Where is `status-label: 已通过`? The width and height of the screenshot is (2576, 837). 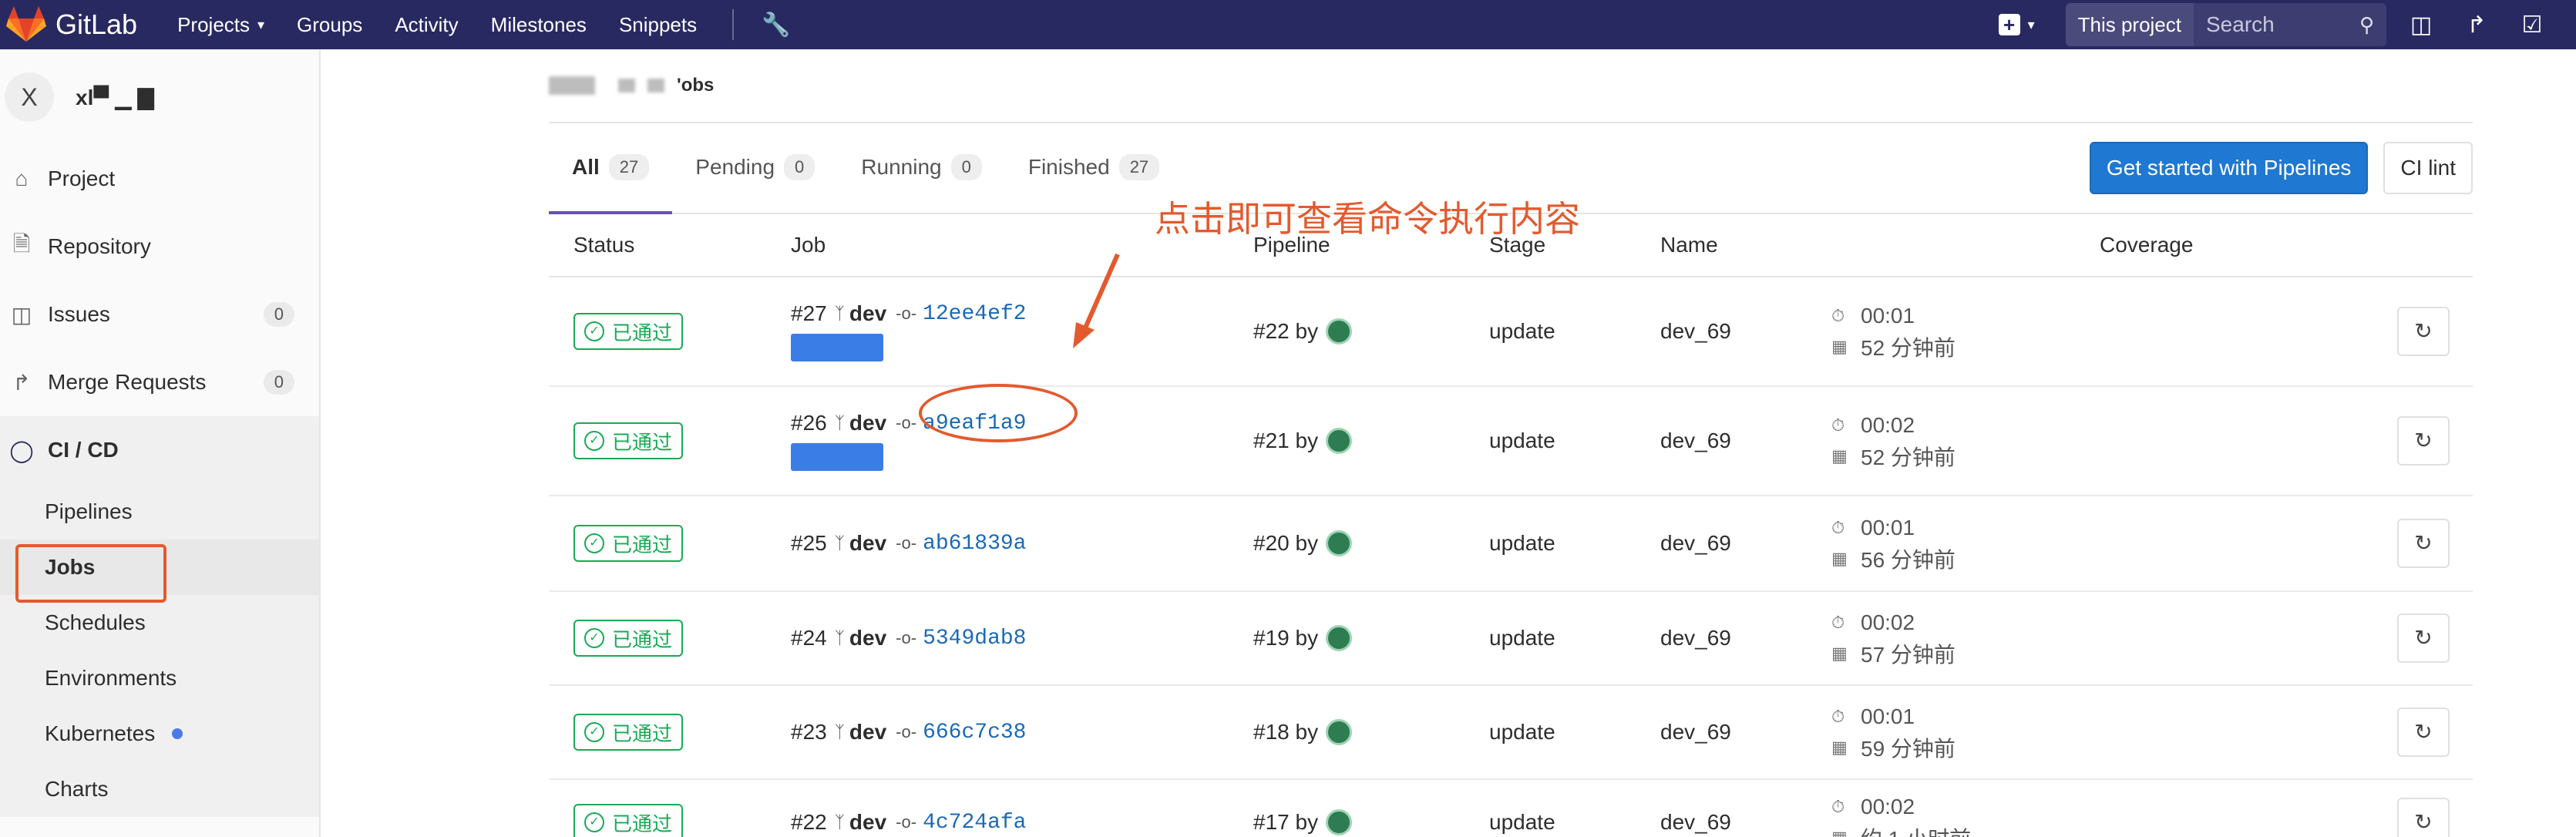 status-label: 已通过 is located at coordinates (642, 442).